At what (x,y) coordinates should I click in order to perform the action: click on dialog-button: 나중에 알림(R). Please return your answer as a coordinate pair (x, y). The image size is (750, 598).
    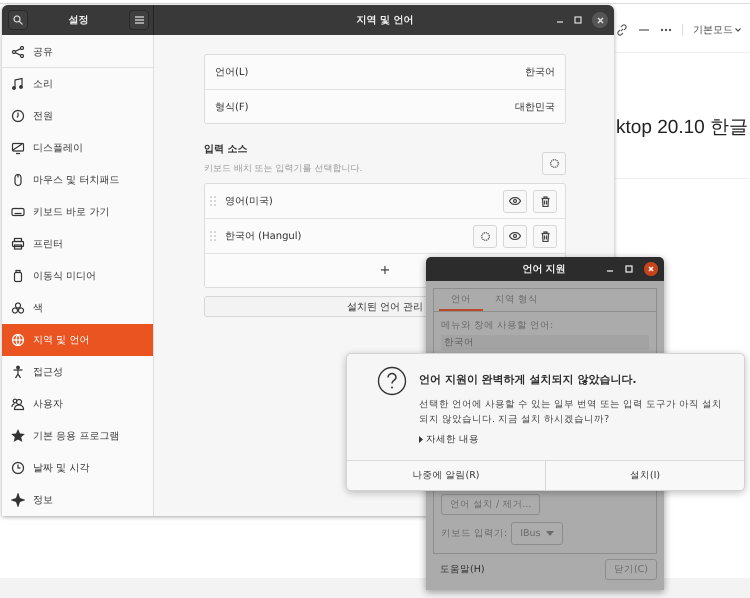
    Looking at the image, I should click on (446, 475).